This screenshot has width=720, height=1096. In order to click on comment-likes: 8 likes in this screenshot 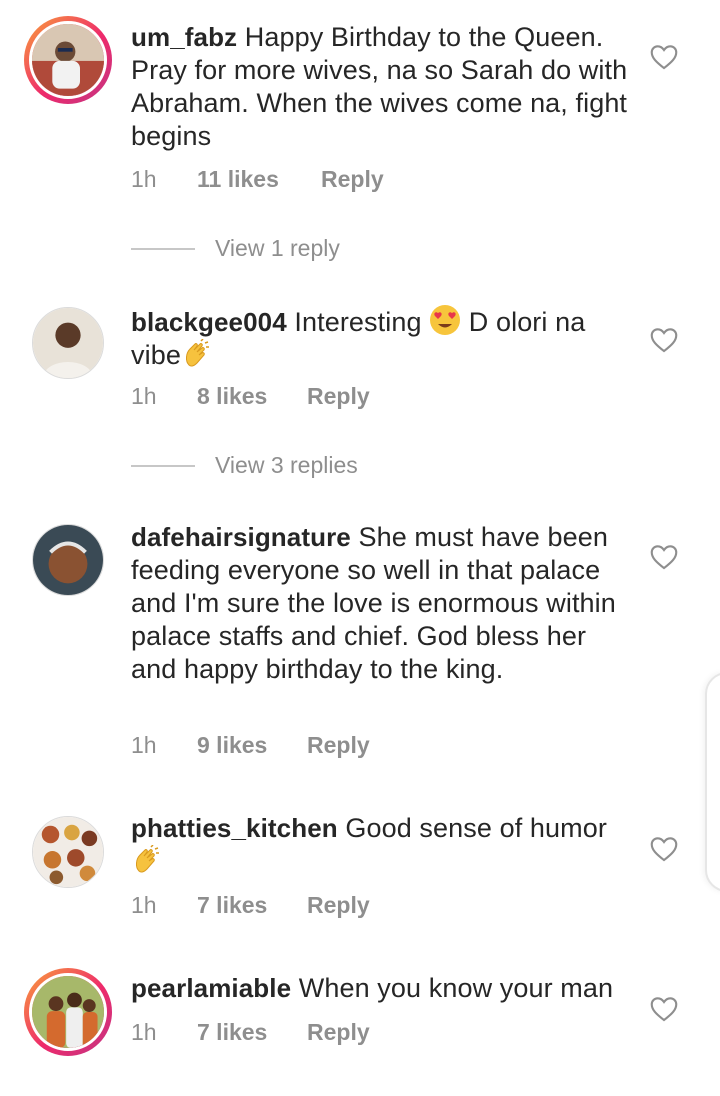, I will do `click(252, 396)`.